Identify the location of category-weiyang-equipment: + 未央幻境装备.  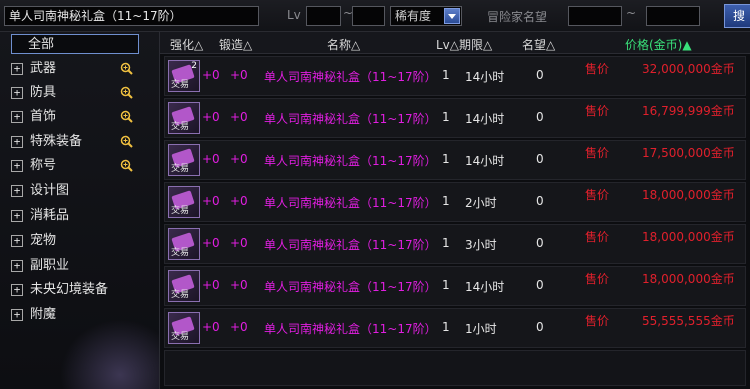
(75, 290).